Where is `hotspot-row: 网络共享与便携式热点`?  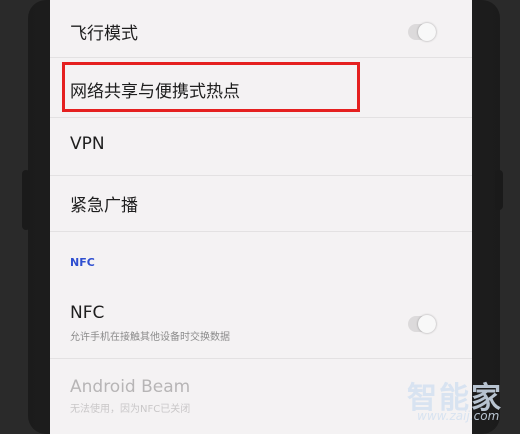
hotspot-row: 网络共享与便携式热点 is located at coordinates (261, 88).